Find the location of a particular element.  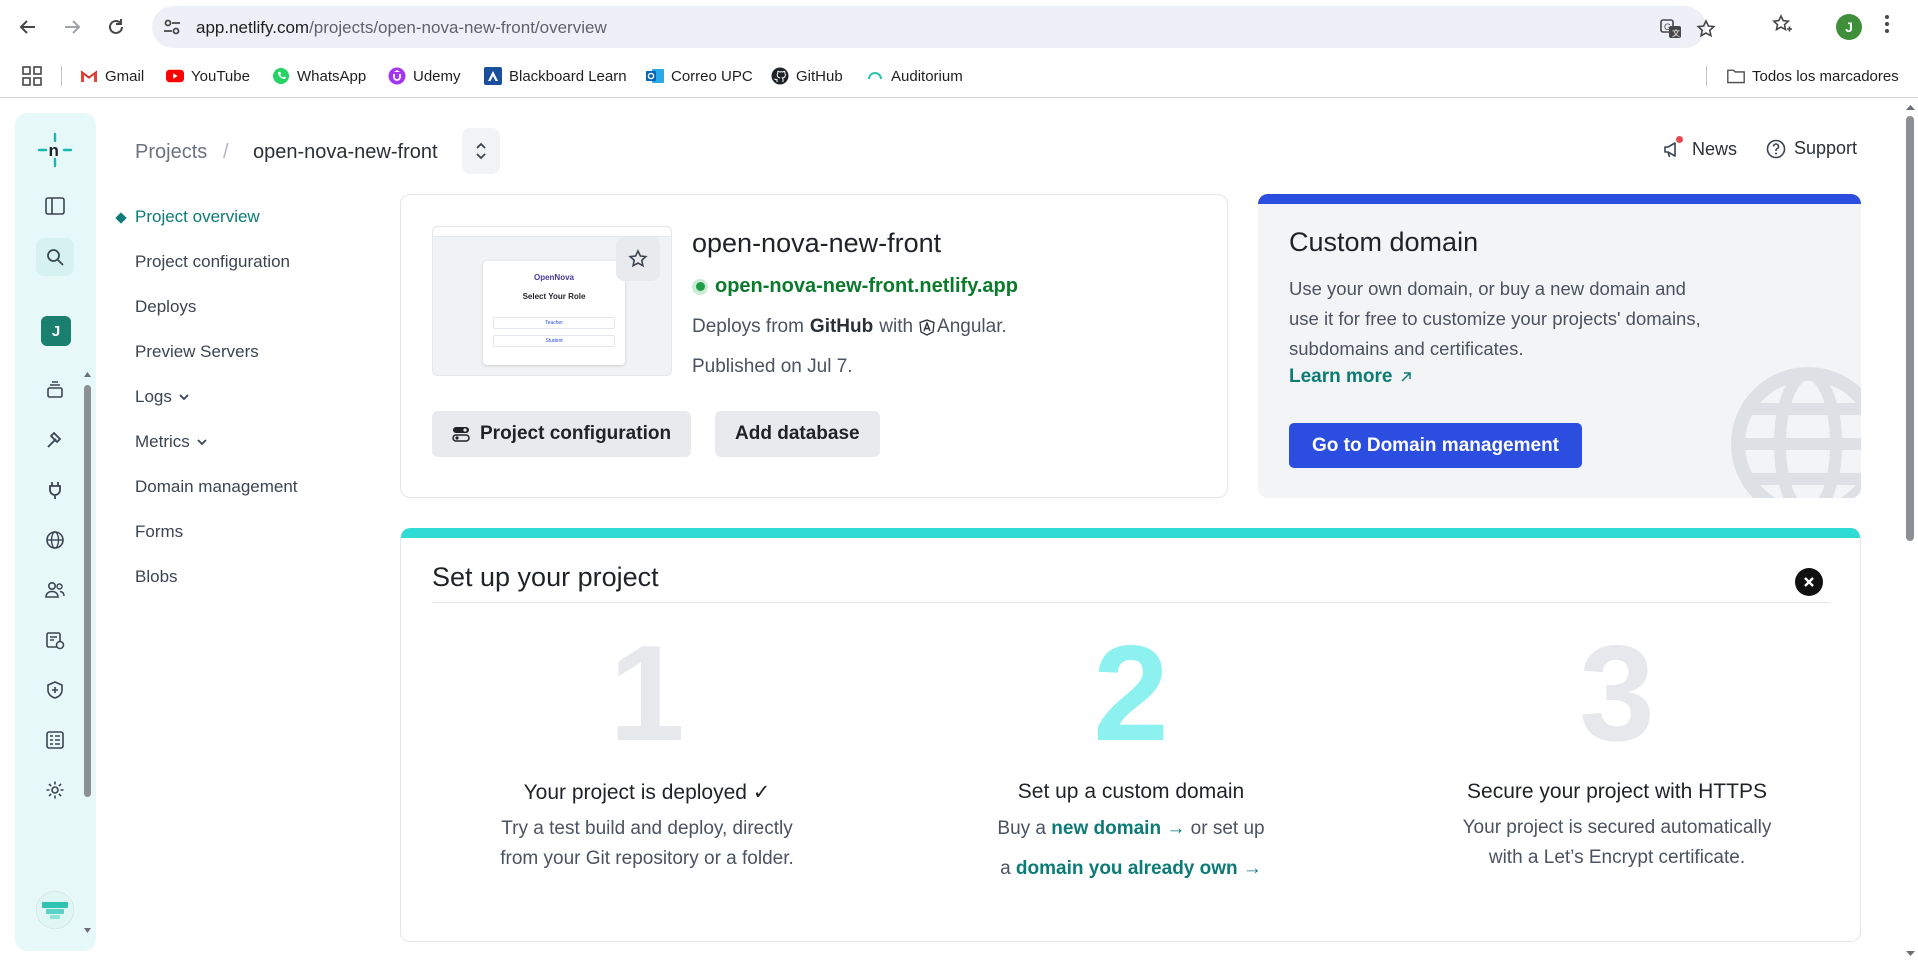

form-icon is located at coordinates (55, 640).